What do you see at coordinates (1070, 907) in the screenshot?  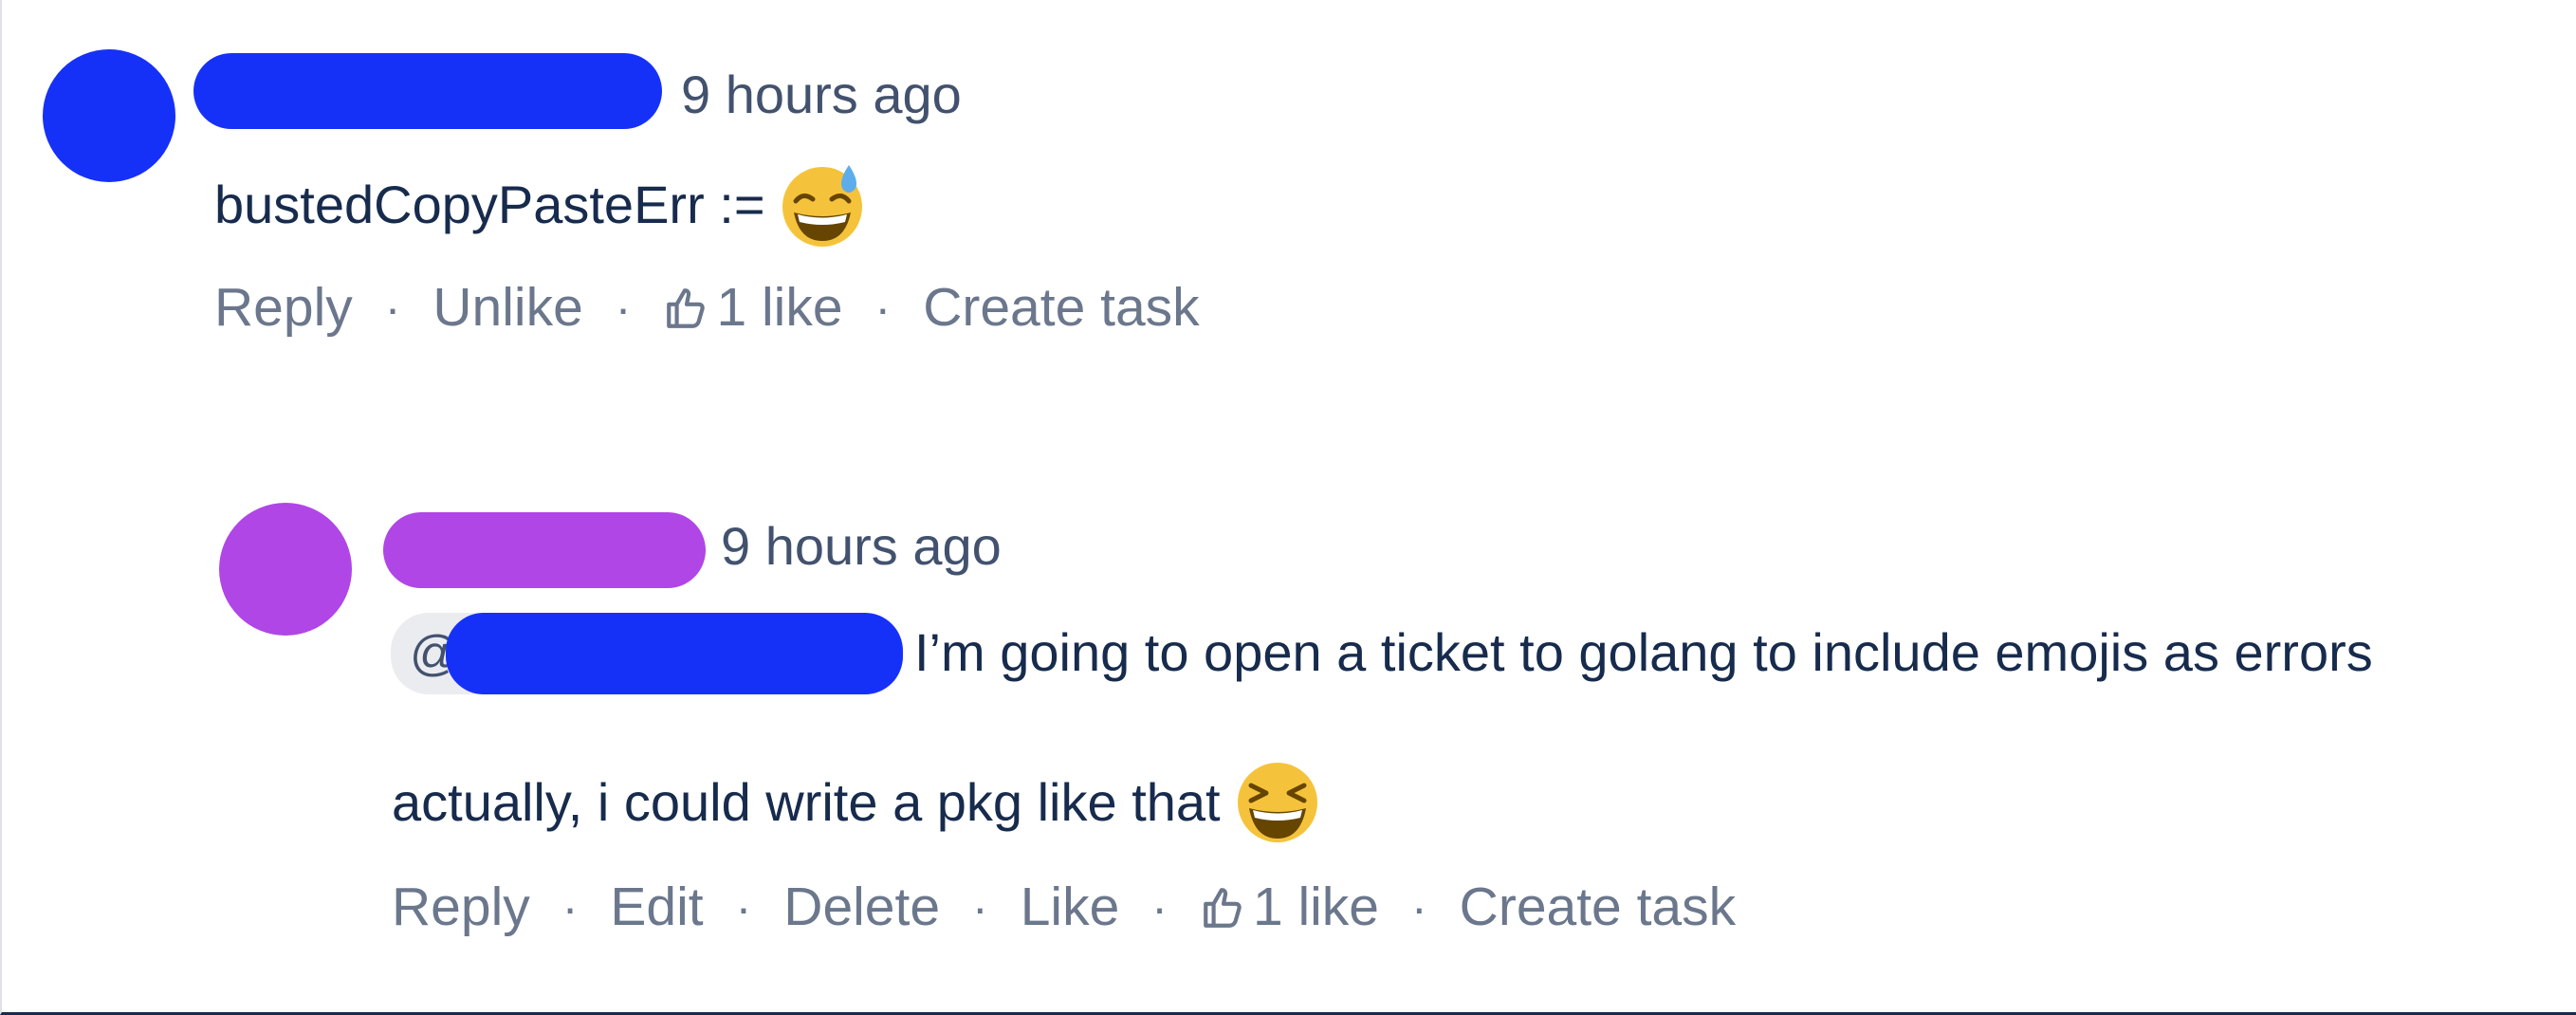 I see `like-button: Like` at bounding box center [1070, 907].